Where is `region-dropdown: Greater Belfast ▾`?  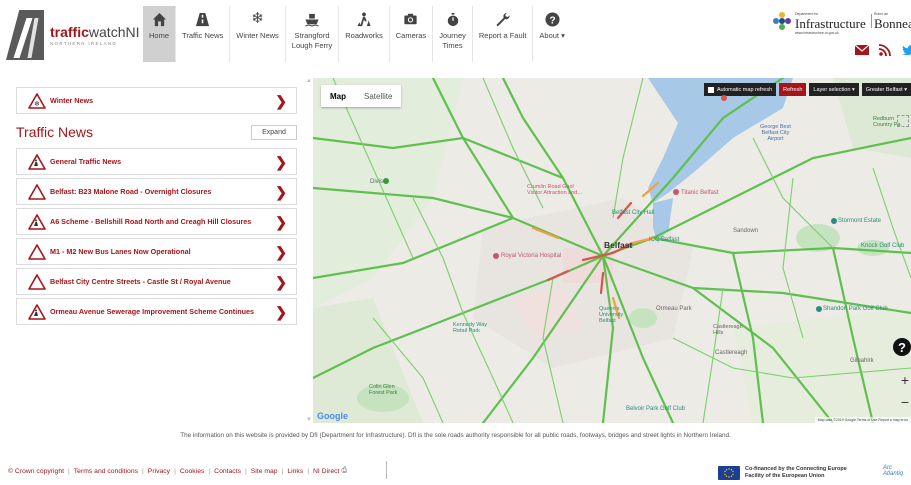
region-dropdown: Greater Belfast ▾ is located at coordinates (886, 89).